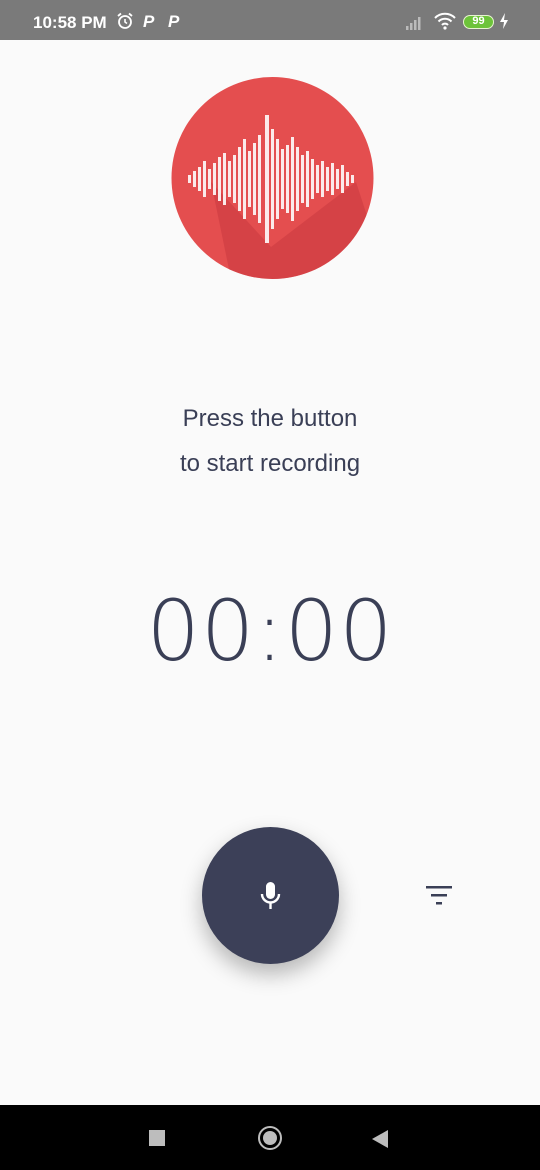 The image size is (540, 1170). Describe the element at coordinates (380, 1139) in the screenshot. I see `back-triangle-icon` at that location.